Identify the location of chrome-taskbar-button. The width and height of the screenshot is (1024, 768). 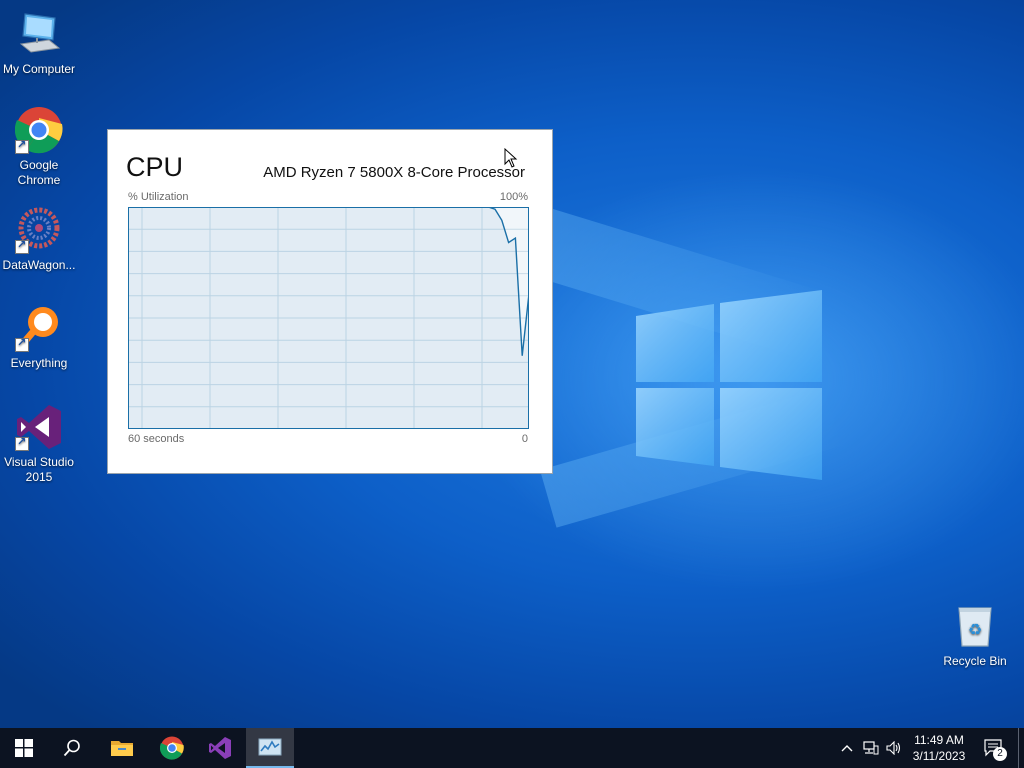
(172, 748).